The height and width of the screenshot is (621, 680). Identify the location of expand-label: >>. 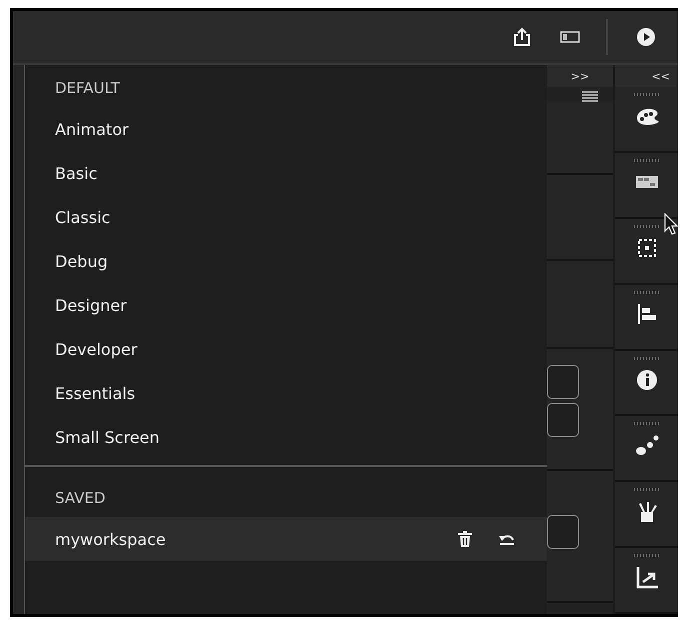
(580, 76).